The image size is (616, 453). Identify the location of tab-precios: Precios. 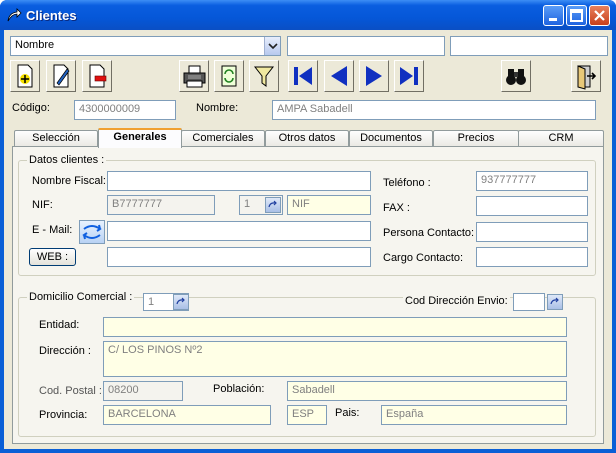
(476, 138).